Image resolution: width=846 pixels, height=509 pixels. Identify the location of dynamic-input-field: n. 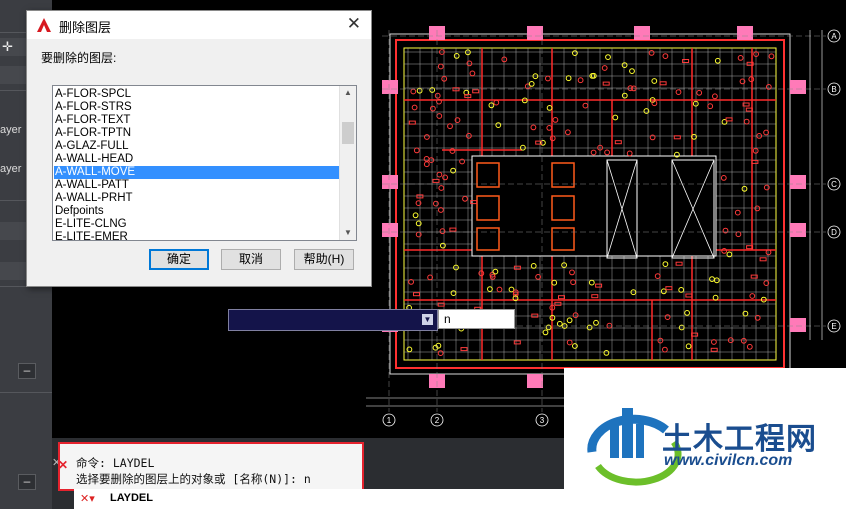
(476, 319).